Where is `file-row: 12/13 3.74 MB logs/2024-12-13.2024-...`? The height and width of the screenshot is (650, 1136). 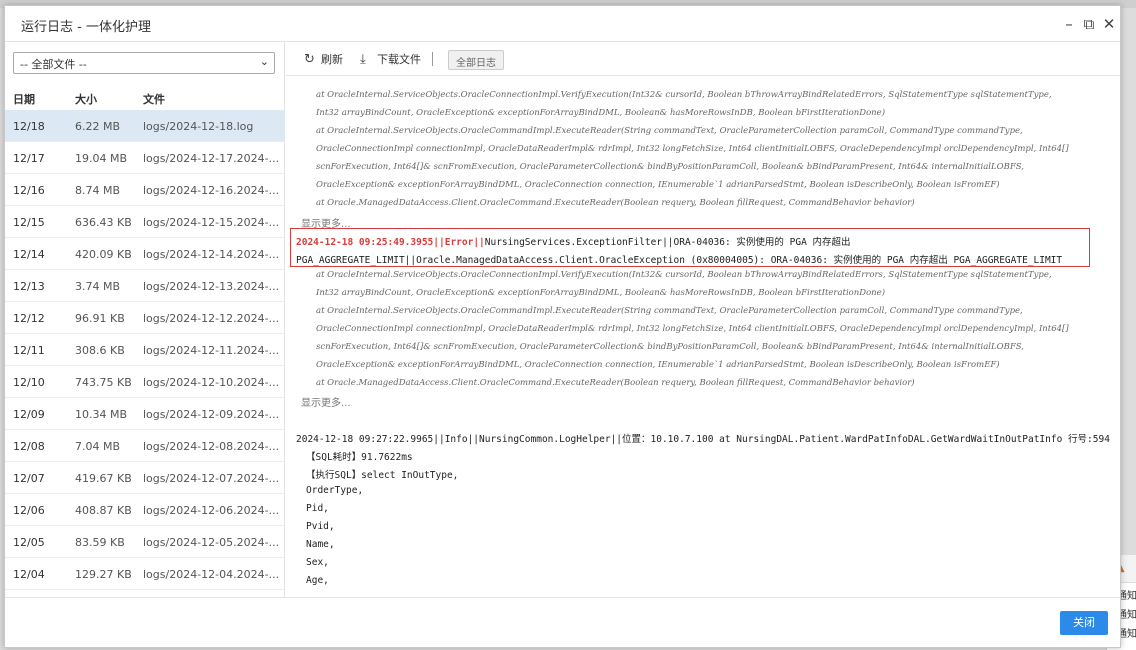
file-row: 12/13 3.74 MB logs/2024-12-13.2024-... is located at coordinates (145, 286).